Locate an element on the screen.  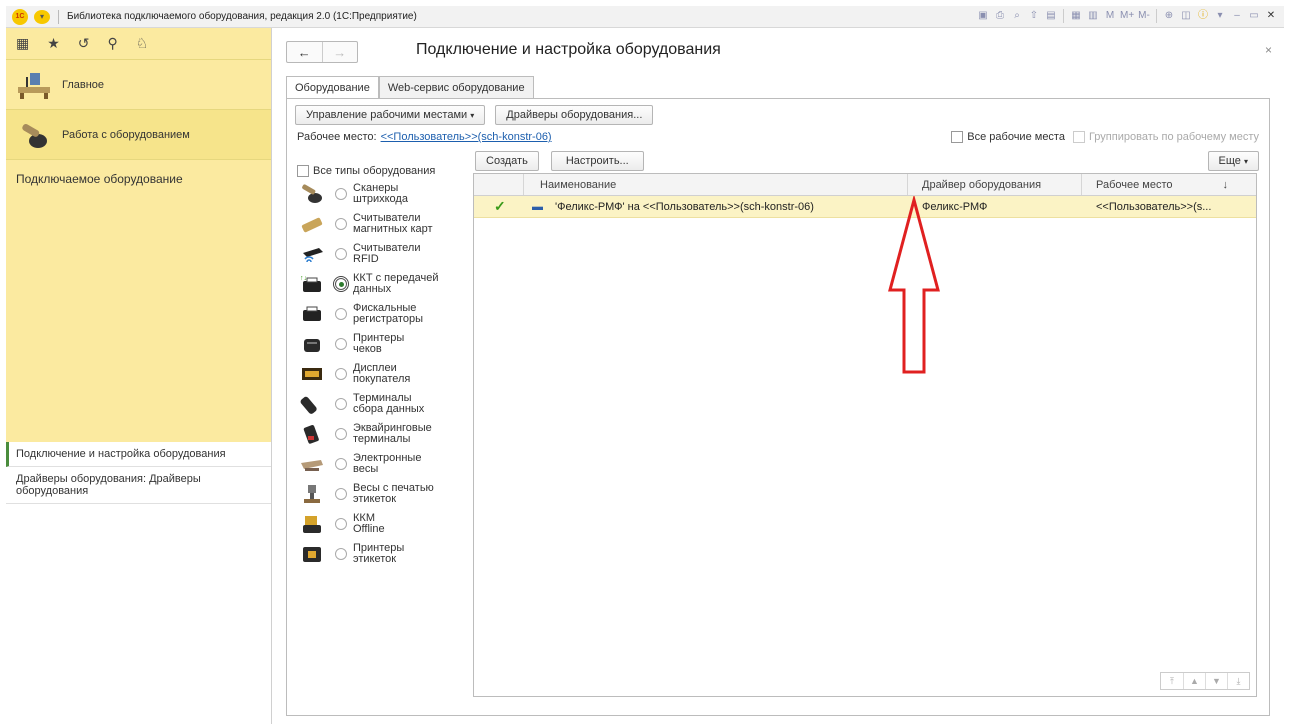
type-label: Дисплеи покупателя is located at coordinates (382, 373).